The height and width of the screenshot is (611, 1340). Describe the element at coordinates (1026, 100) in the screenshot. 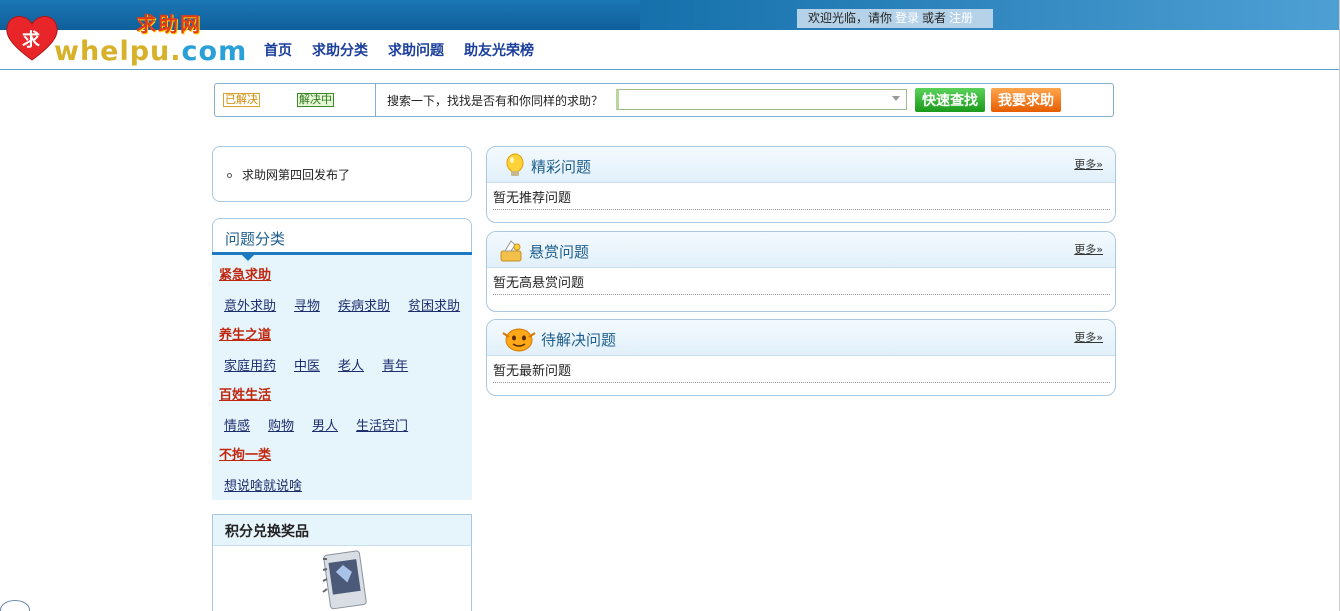

I see `ask-help-button: 我要求助` at that location.